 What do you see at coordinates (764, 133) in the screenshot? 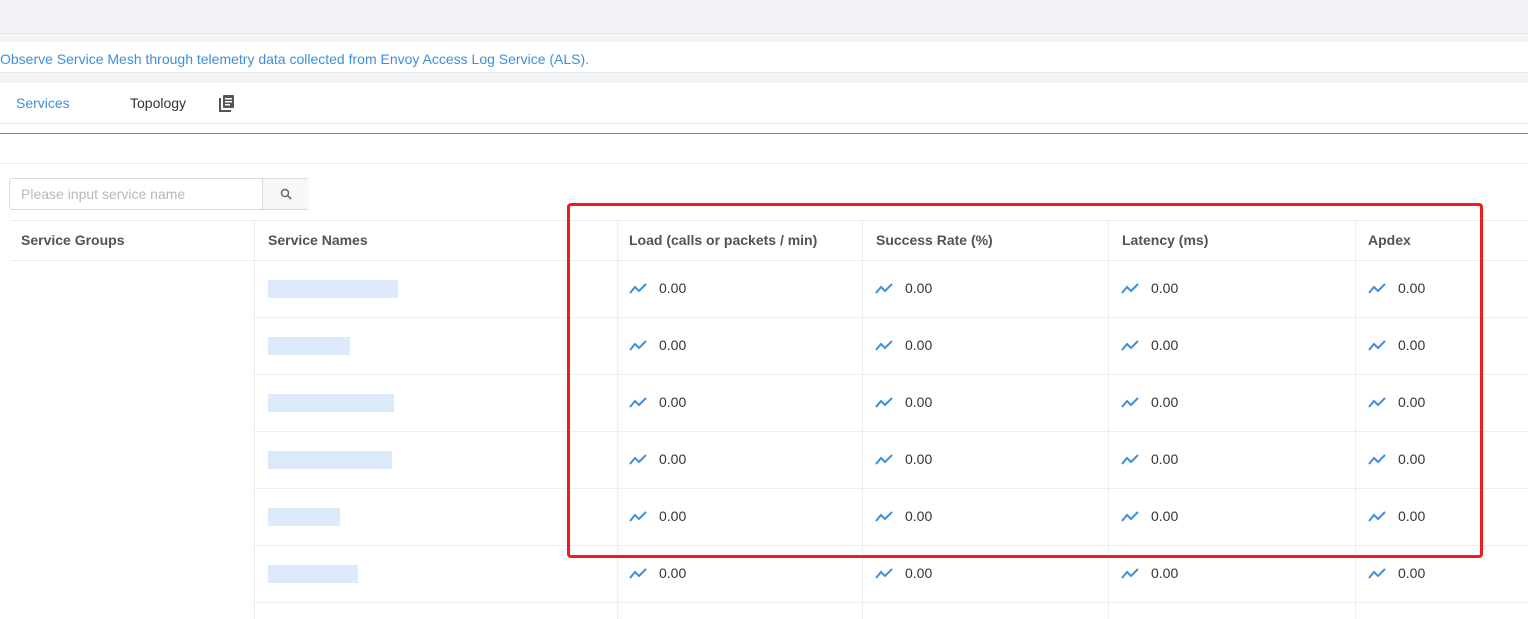
I see `tab-underline` at bounding box center [764, 133].